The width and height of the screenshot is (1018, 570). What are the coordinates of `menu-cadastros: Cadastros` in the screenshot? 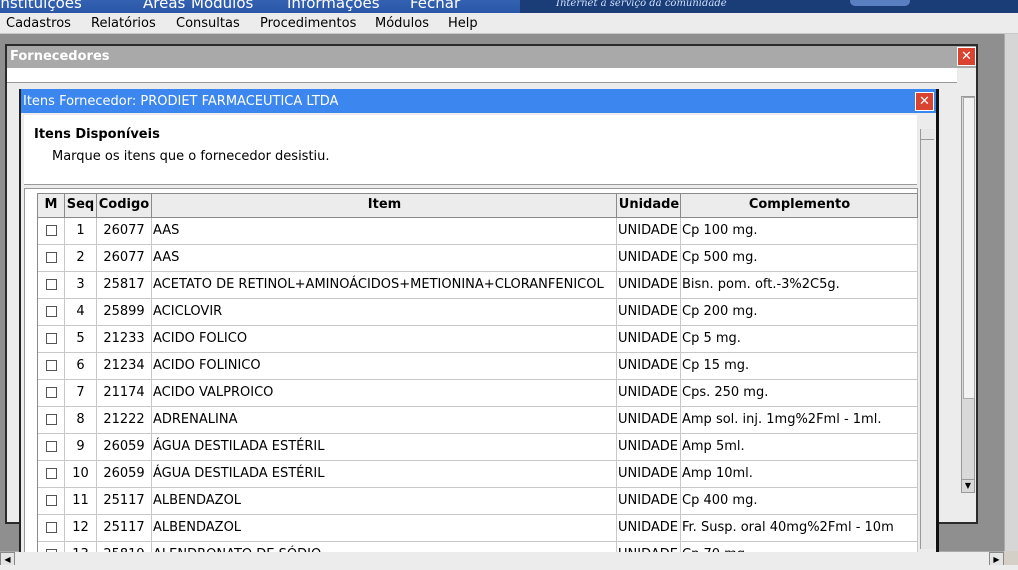 It's located at (38, 23).